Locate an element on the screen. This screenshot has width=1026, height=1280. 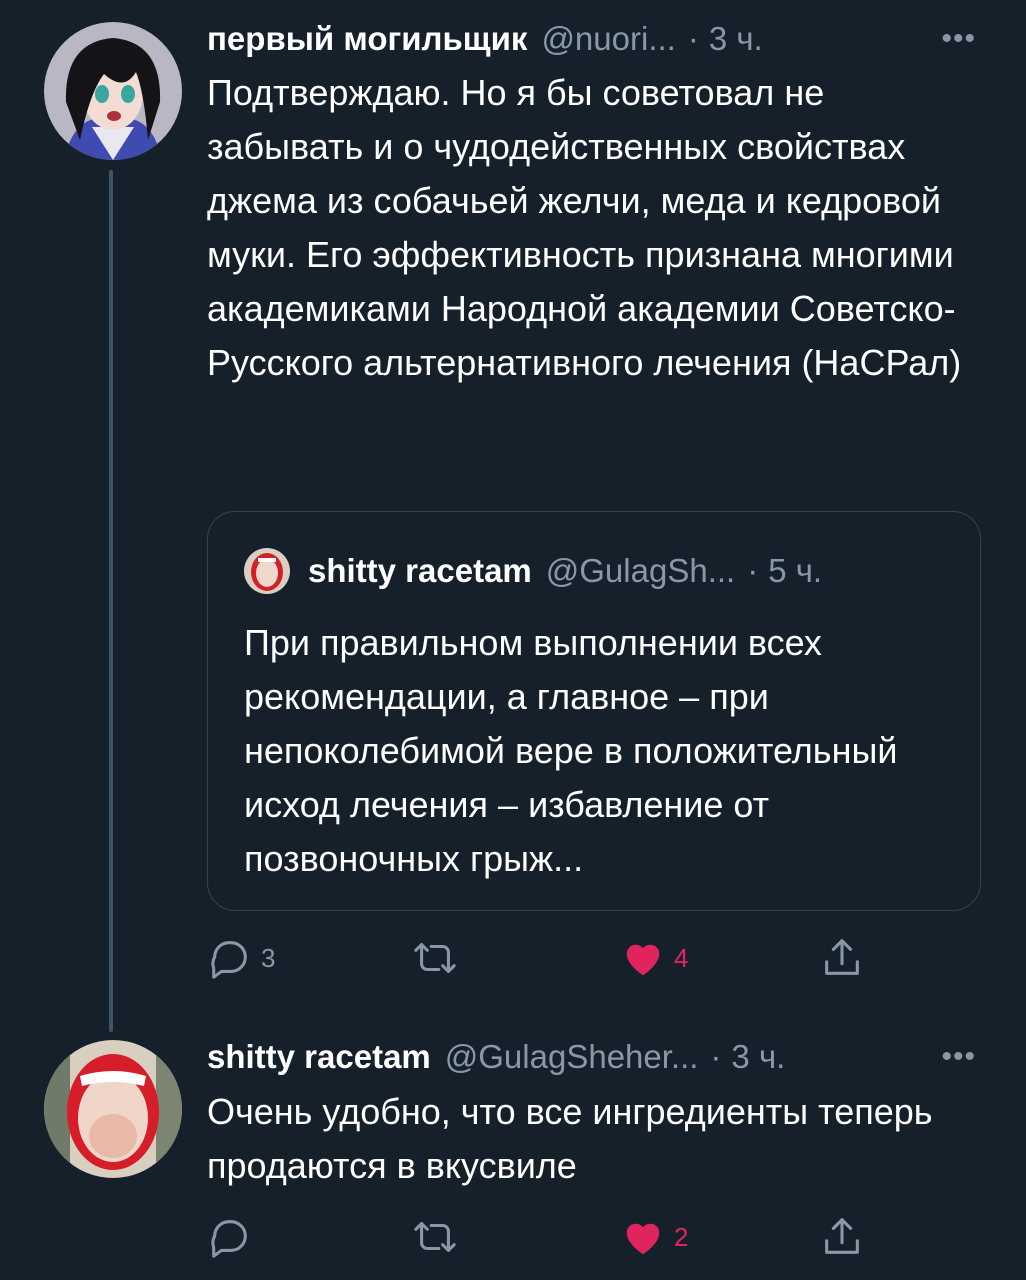
tweet1-action-bar: 3 4 is located at coordinates (557, 960).